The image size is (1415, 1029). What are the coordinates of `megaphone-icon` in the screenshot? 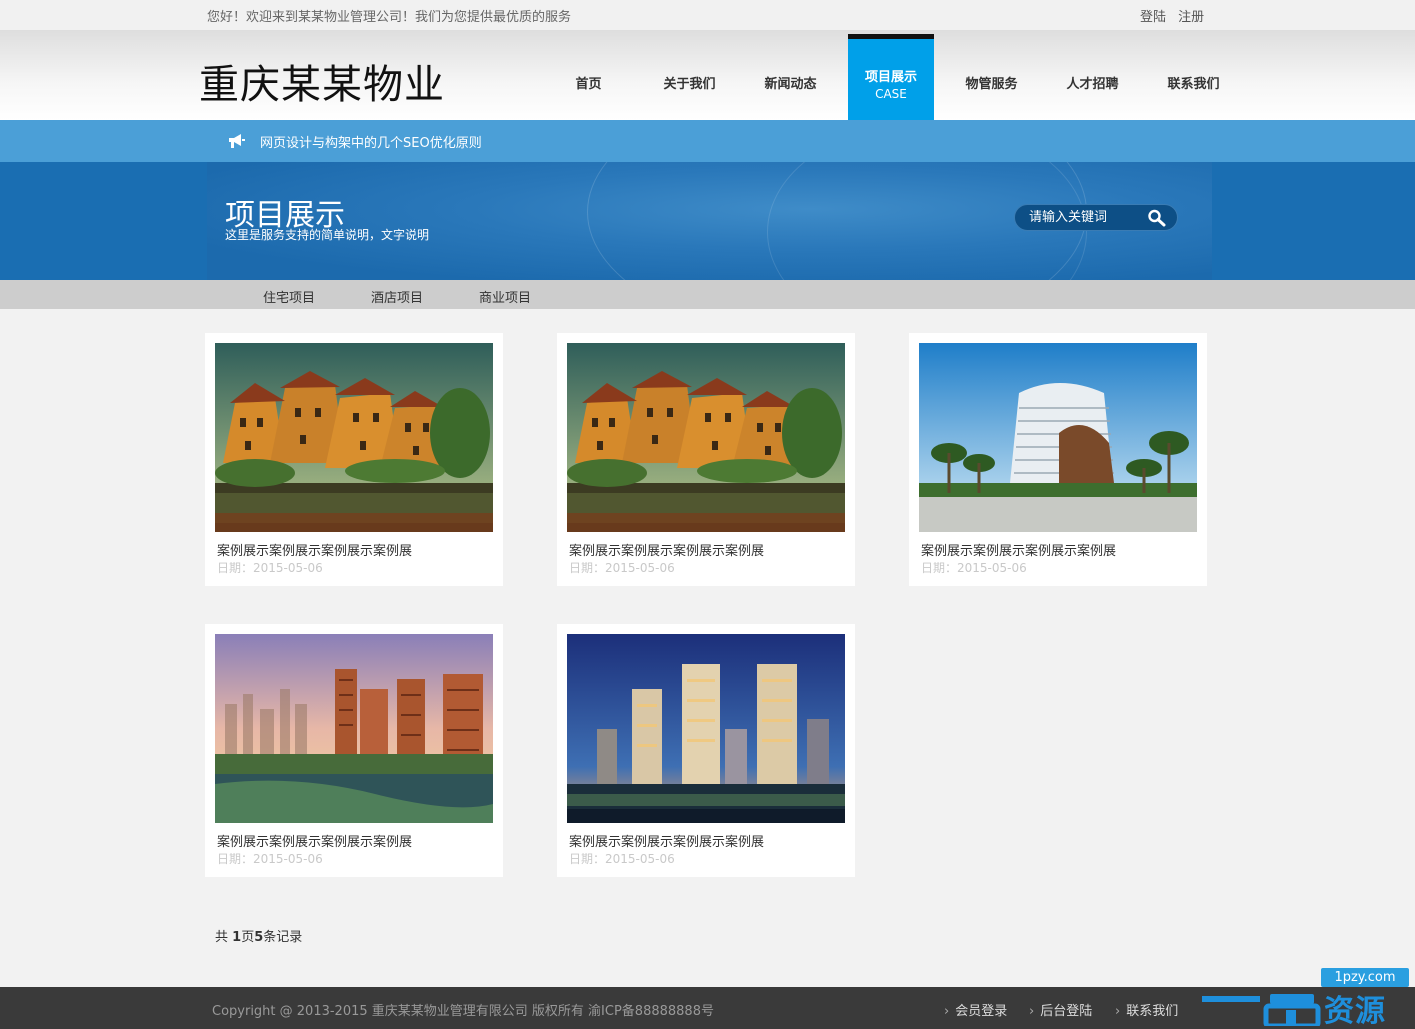 It's located at (237, 141).